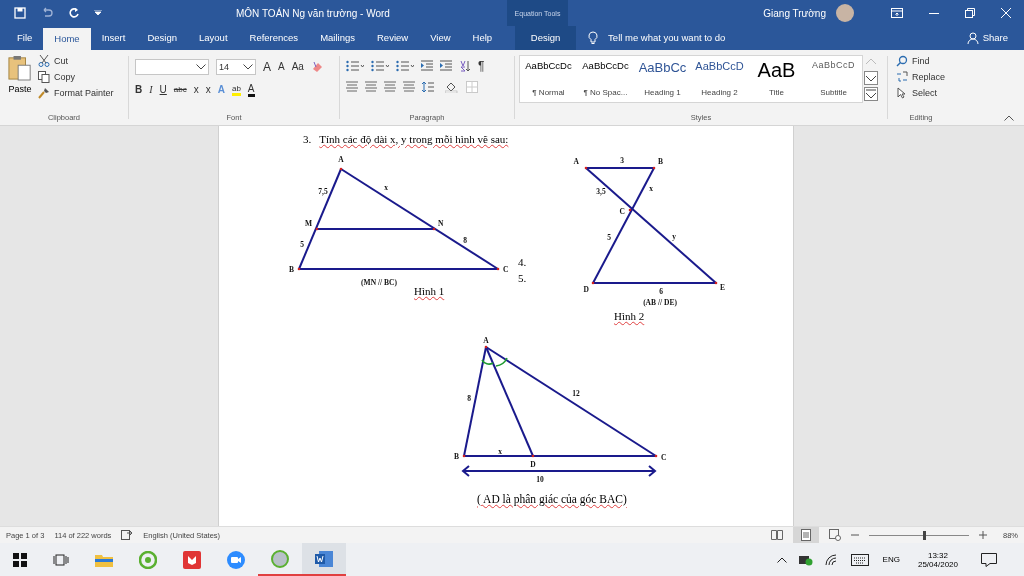 The height and width of the screenshot is (576, 1024). Describe the element at coordinates (213, 38) in the screenshot. I see `ribbon-tab: Layout` at that location.